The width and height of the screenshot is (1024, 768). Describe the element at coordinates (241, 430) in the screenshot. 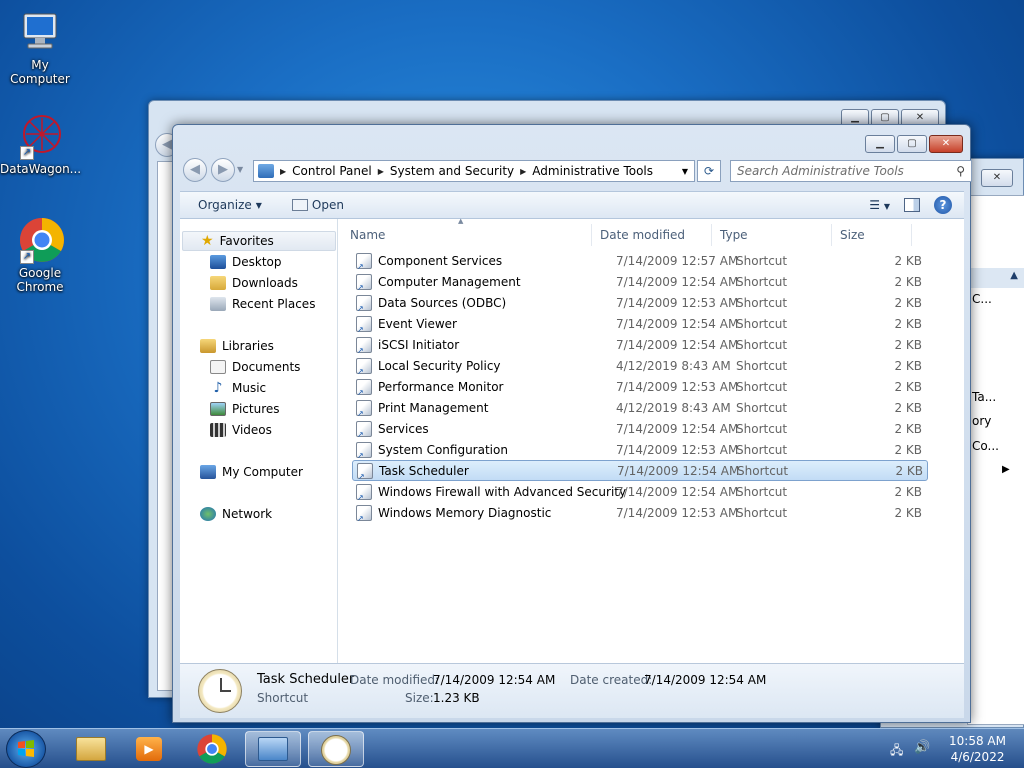

I see `nav-item-videos: Videos` at that location.